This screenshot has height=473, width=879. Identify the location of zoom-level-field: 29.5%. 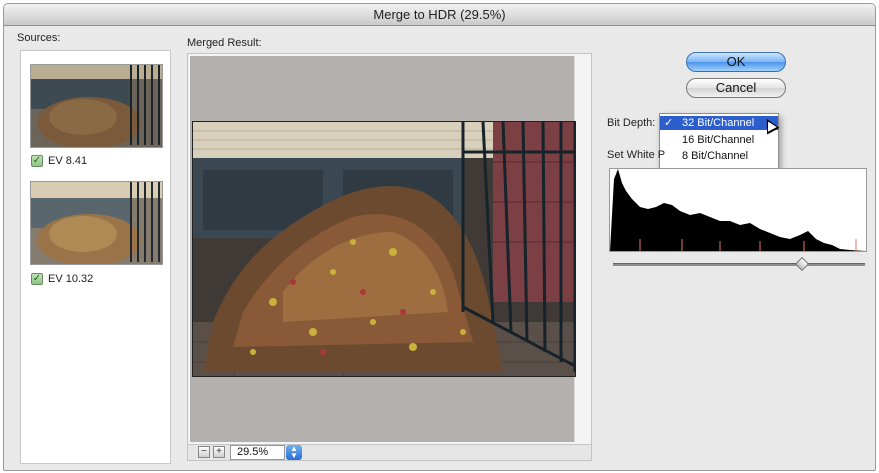
(257, 452).